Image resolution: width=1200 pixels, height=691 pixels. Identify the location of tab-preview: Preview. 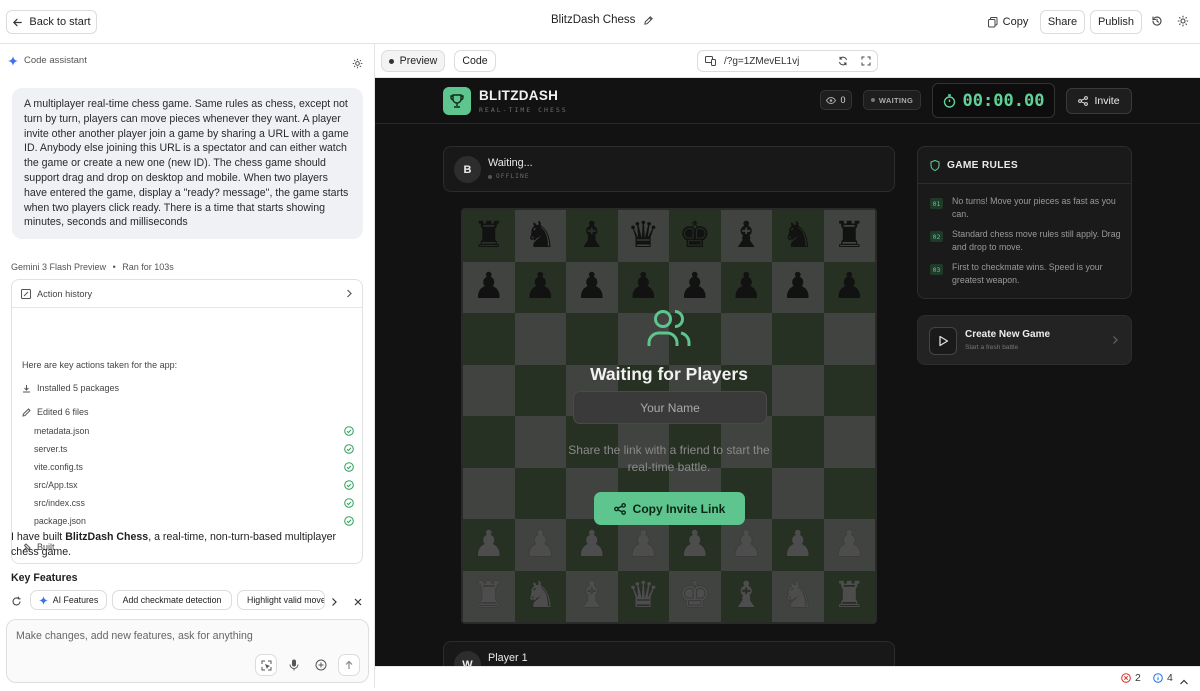
(413, 61).